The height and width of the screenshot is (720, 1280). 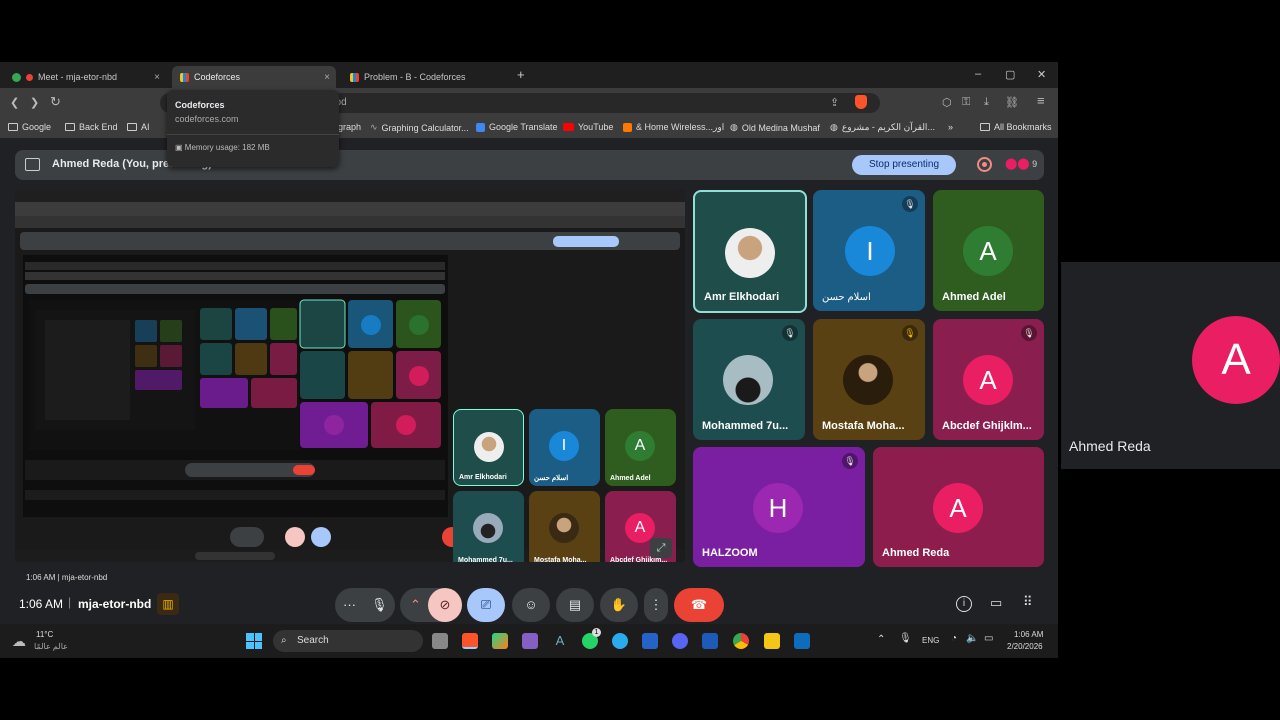 What do you see at coordinates (988, 638) in the screenshot?
I see `battery-icon: ▭` at bounding box center [988, 638].